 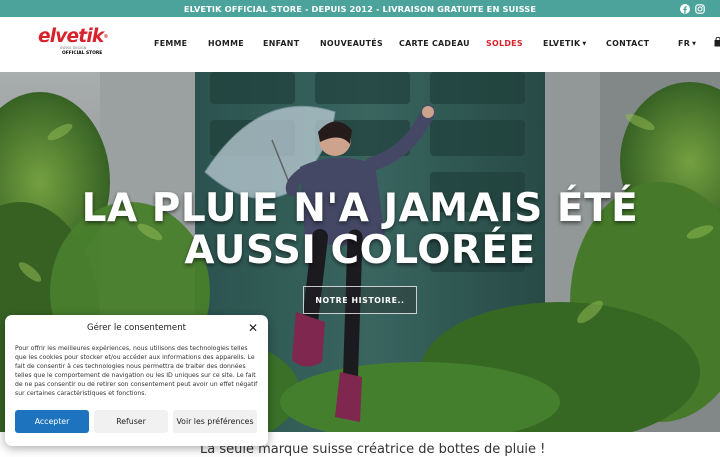 I want to click on nav-item-soldes: SOLDES, so click(x=504, y=43).